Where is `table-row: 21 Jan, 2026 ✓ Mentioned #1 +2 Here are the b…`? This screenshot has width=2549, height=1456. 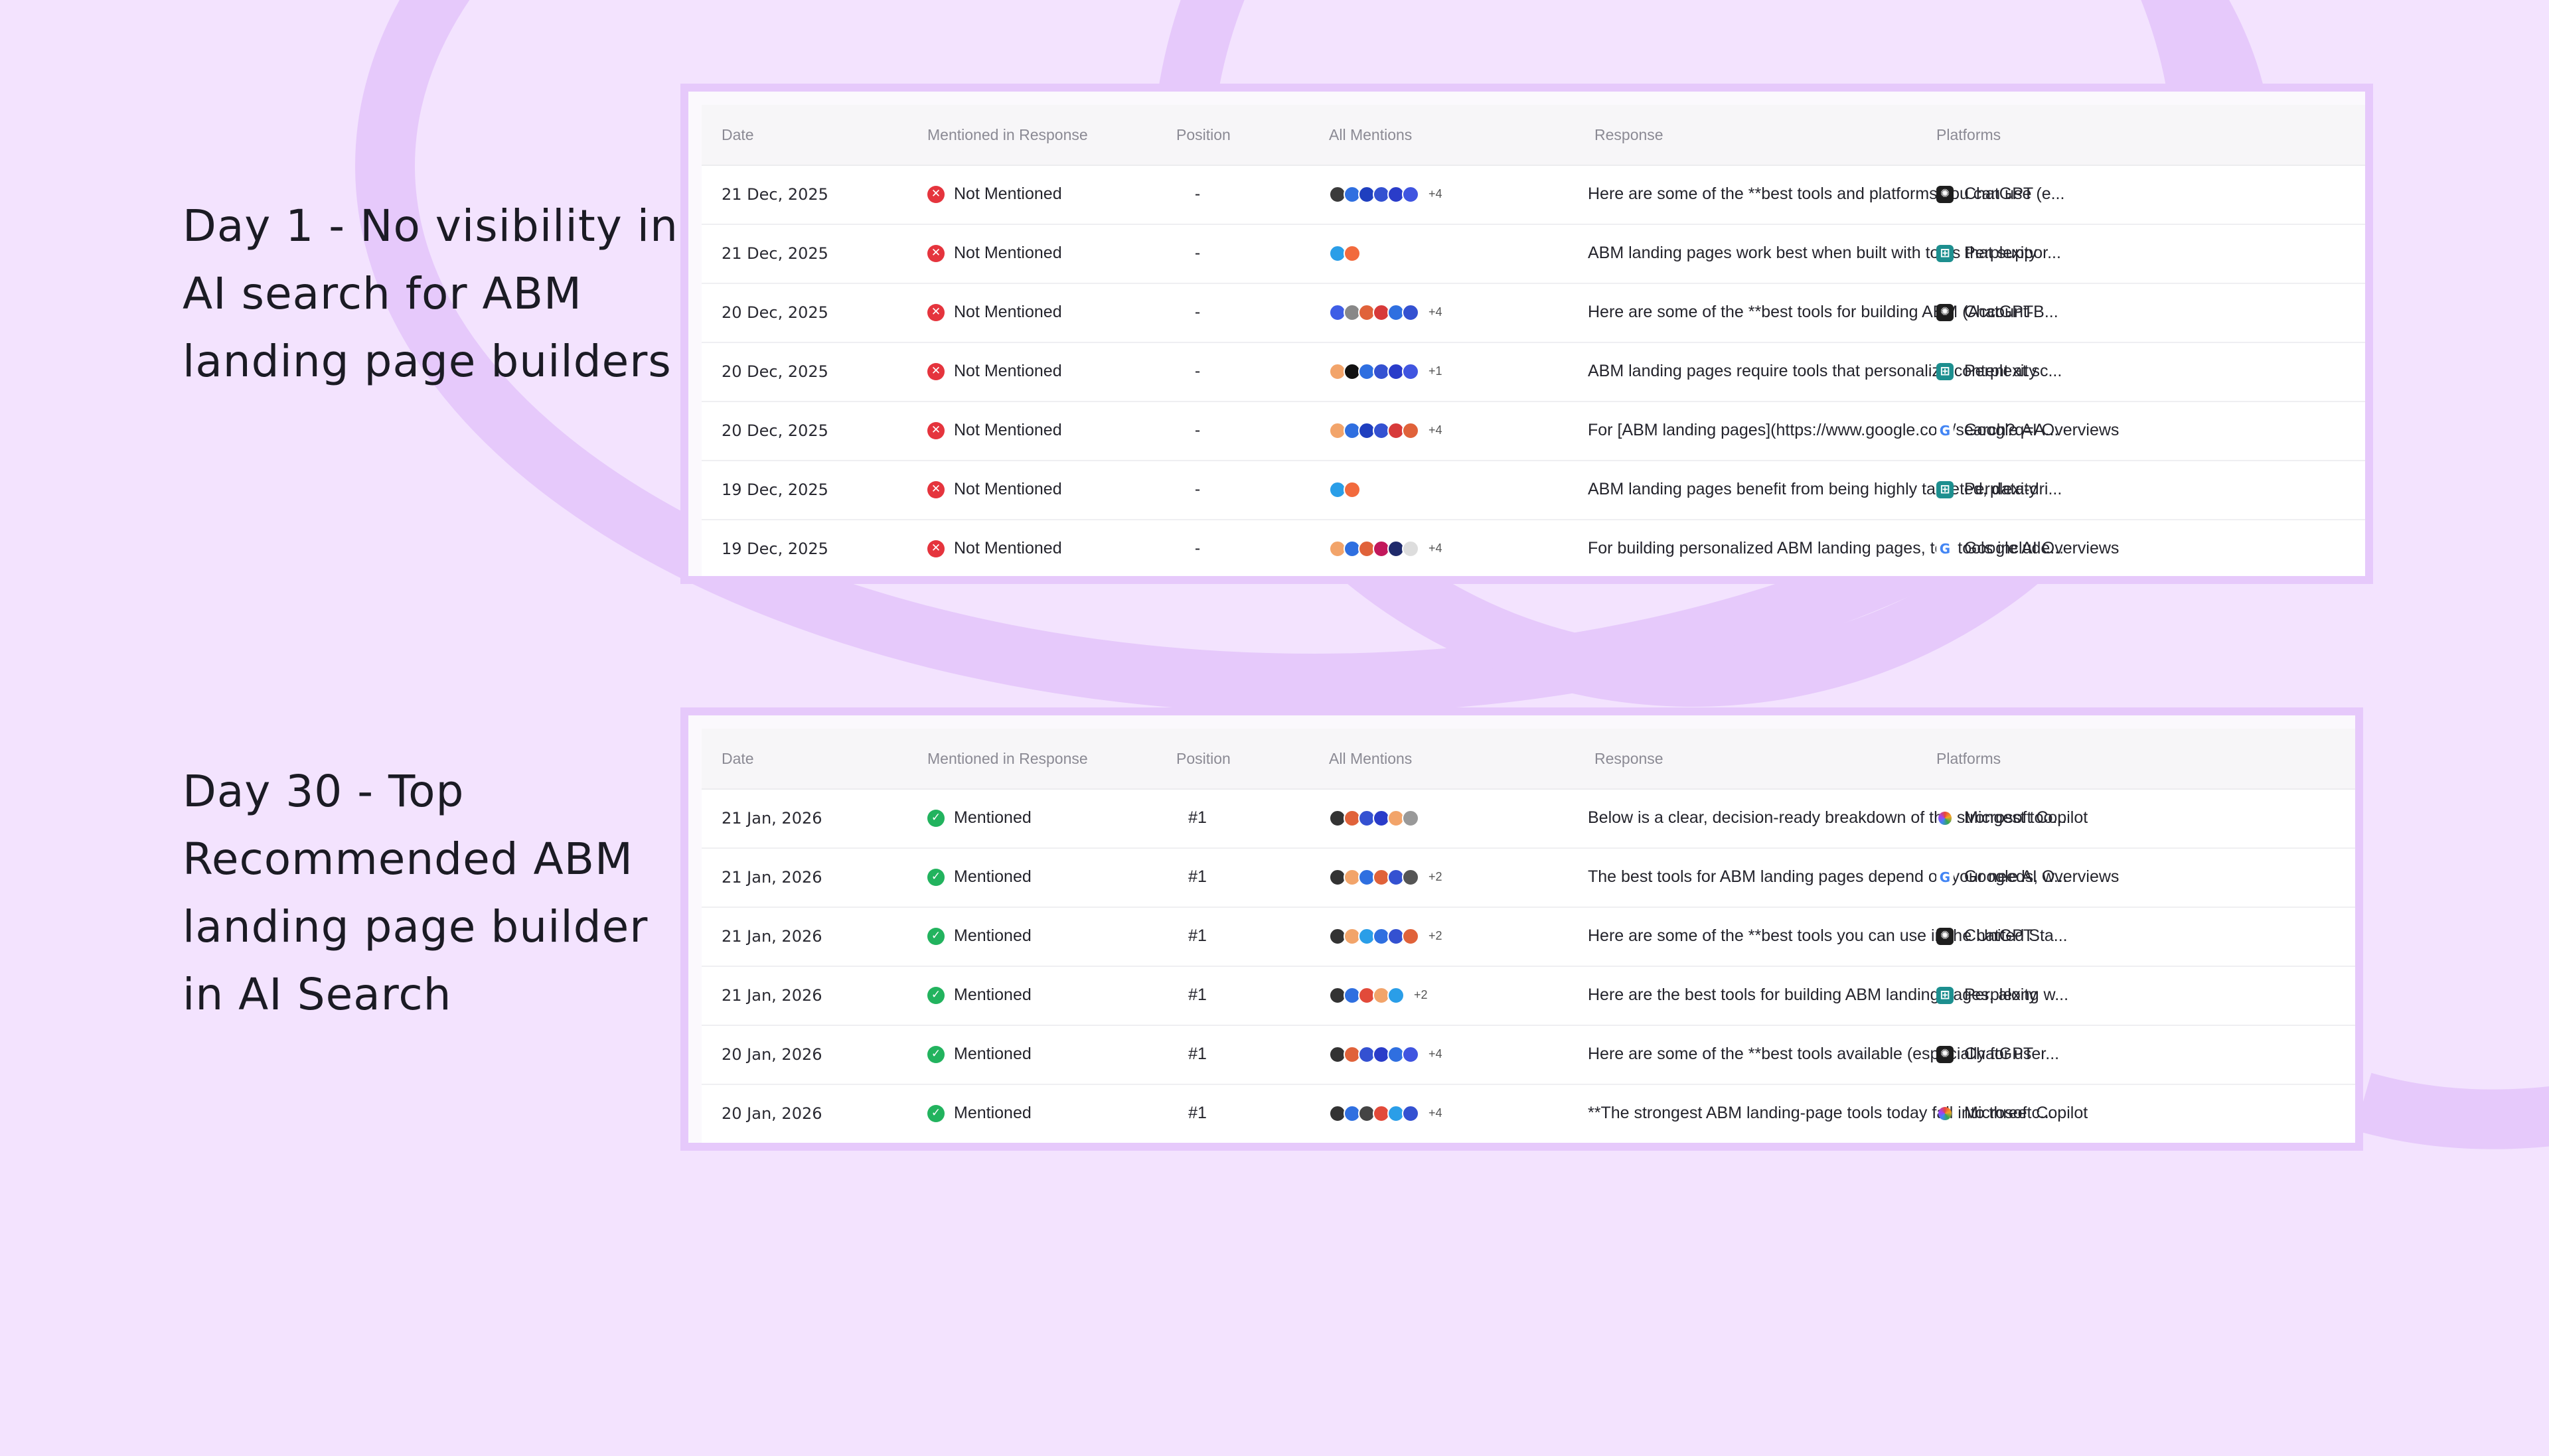
table-row: 21 Jan, 2026 ✓ Mentioned #1 +2 Here are the b… is located at coordinates (1528, 996).